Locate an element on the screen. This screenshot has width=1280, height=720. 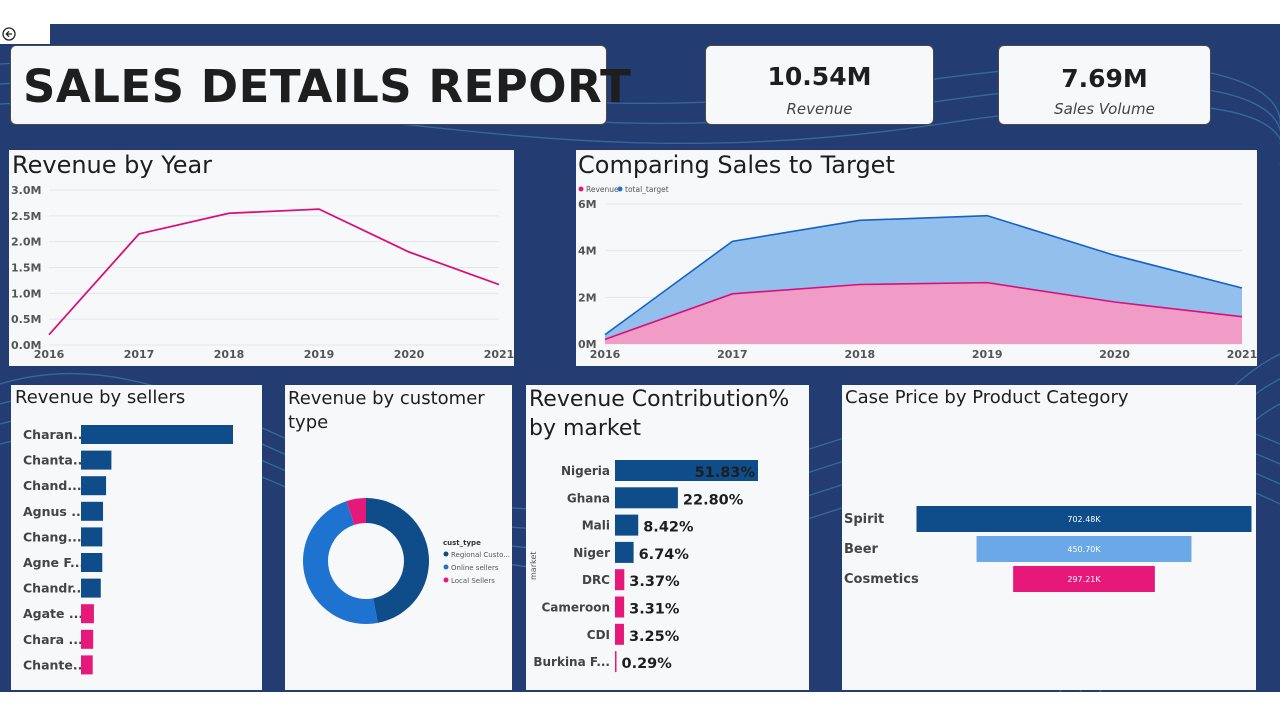
y-tick-label: 2.0M is located at coordinates (26, 242).